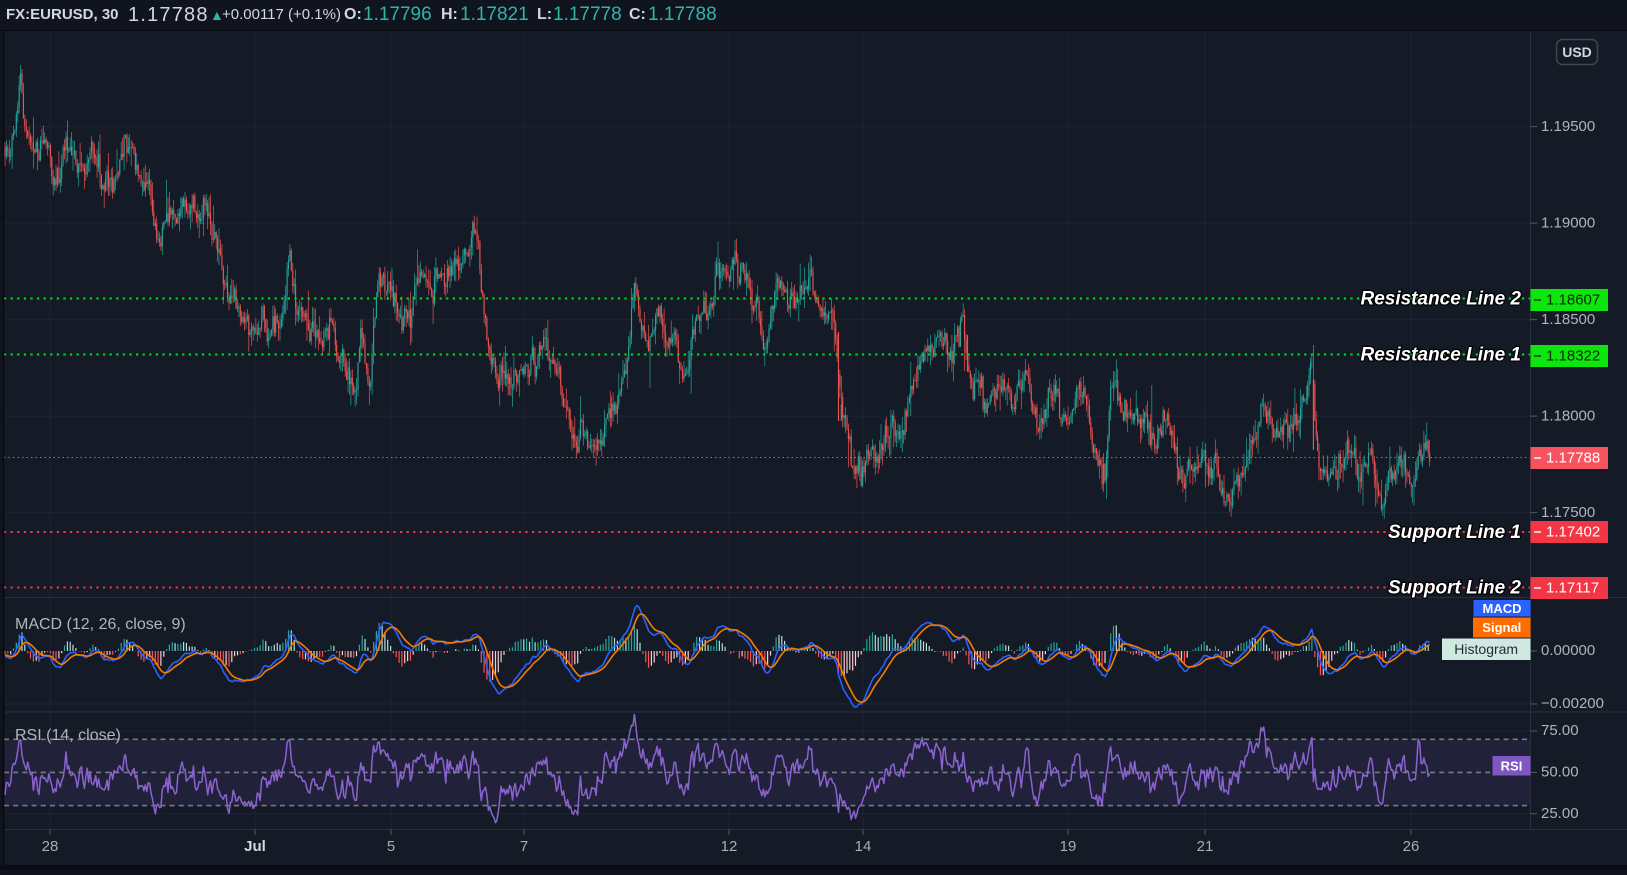  Describe the element at coordinates (1568, 650) in the screenshot. I see `svg-text: 0.00000` at that location.